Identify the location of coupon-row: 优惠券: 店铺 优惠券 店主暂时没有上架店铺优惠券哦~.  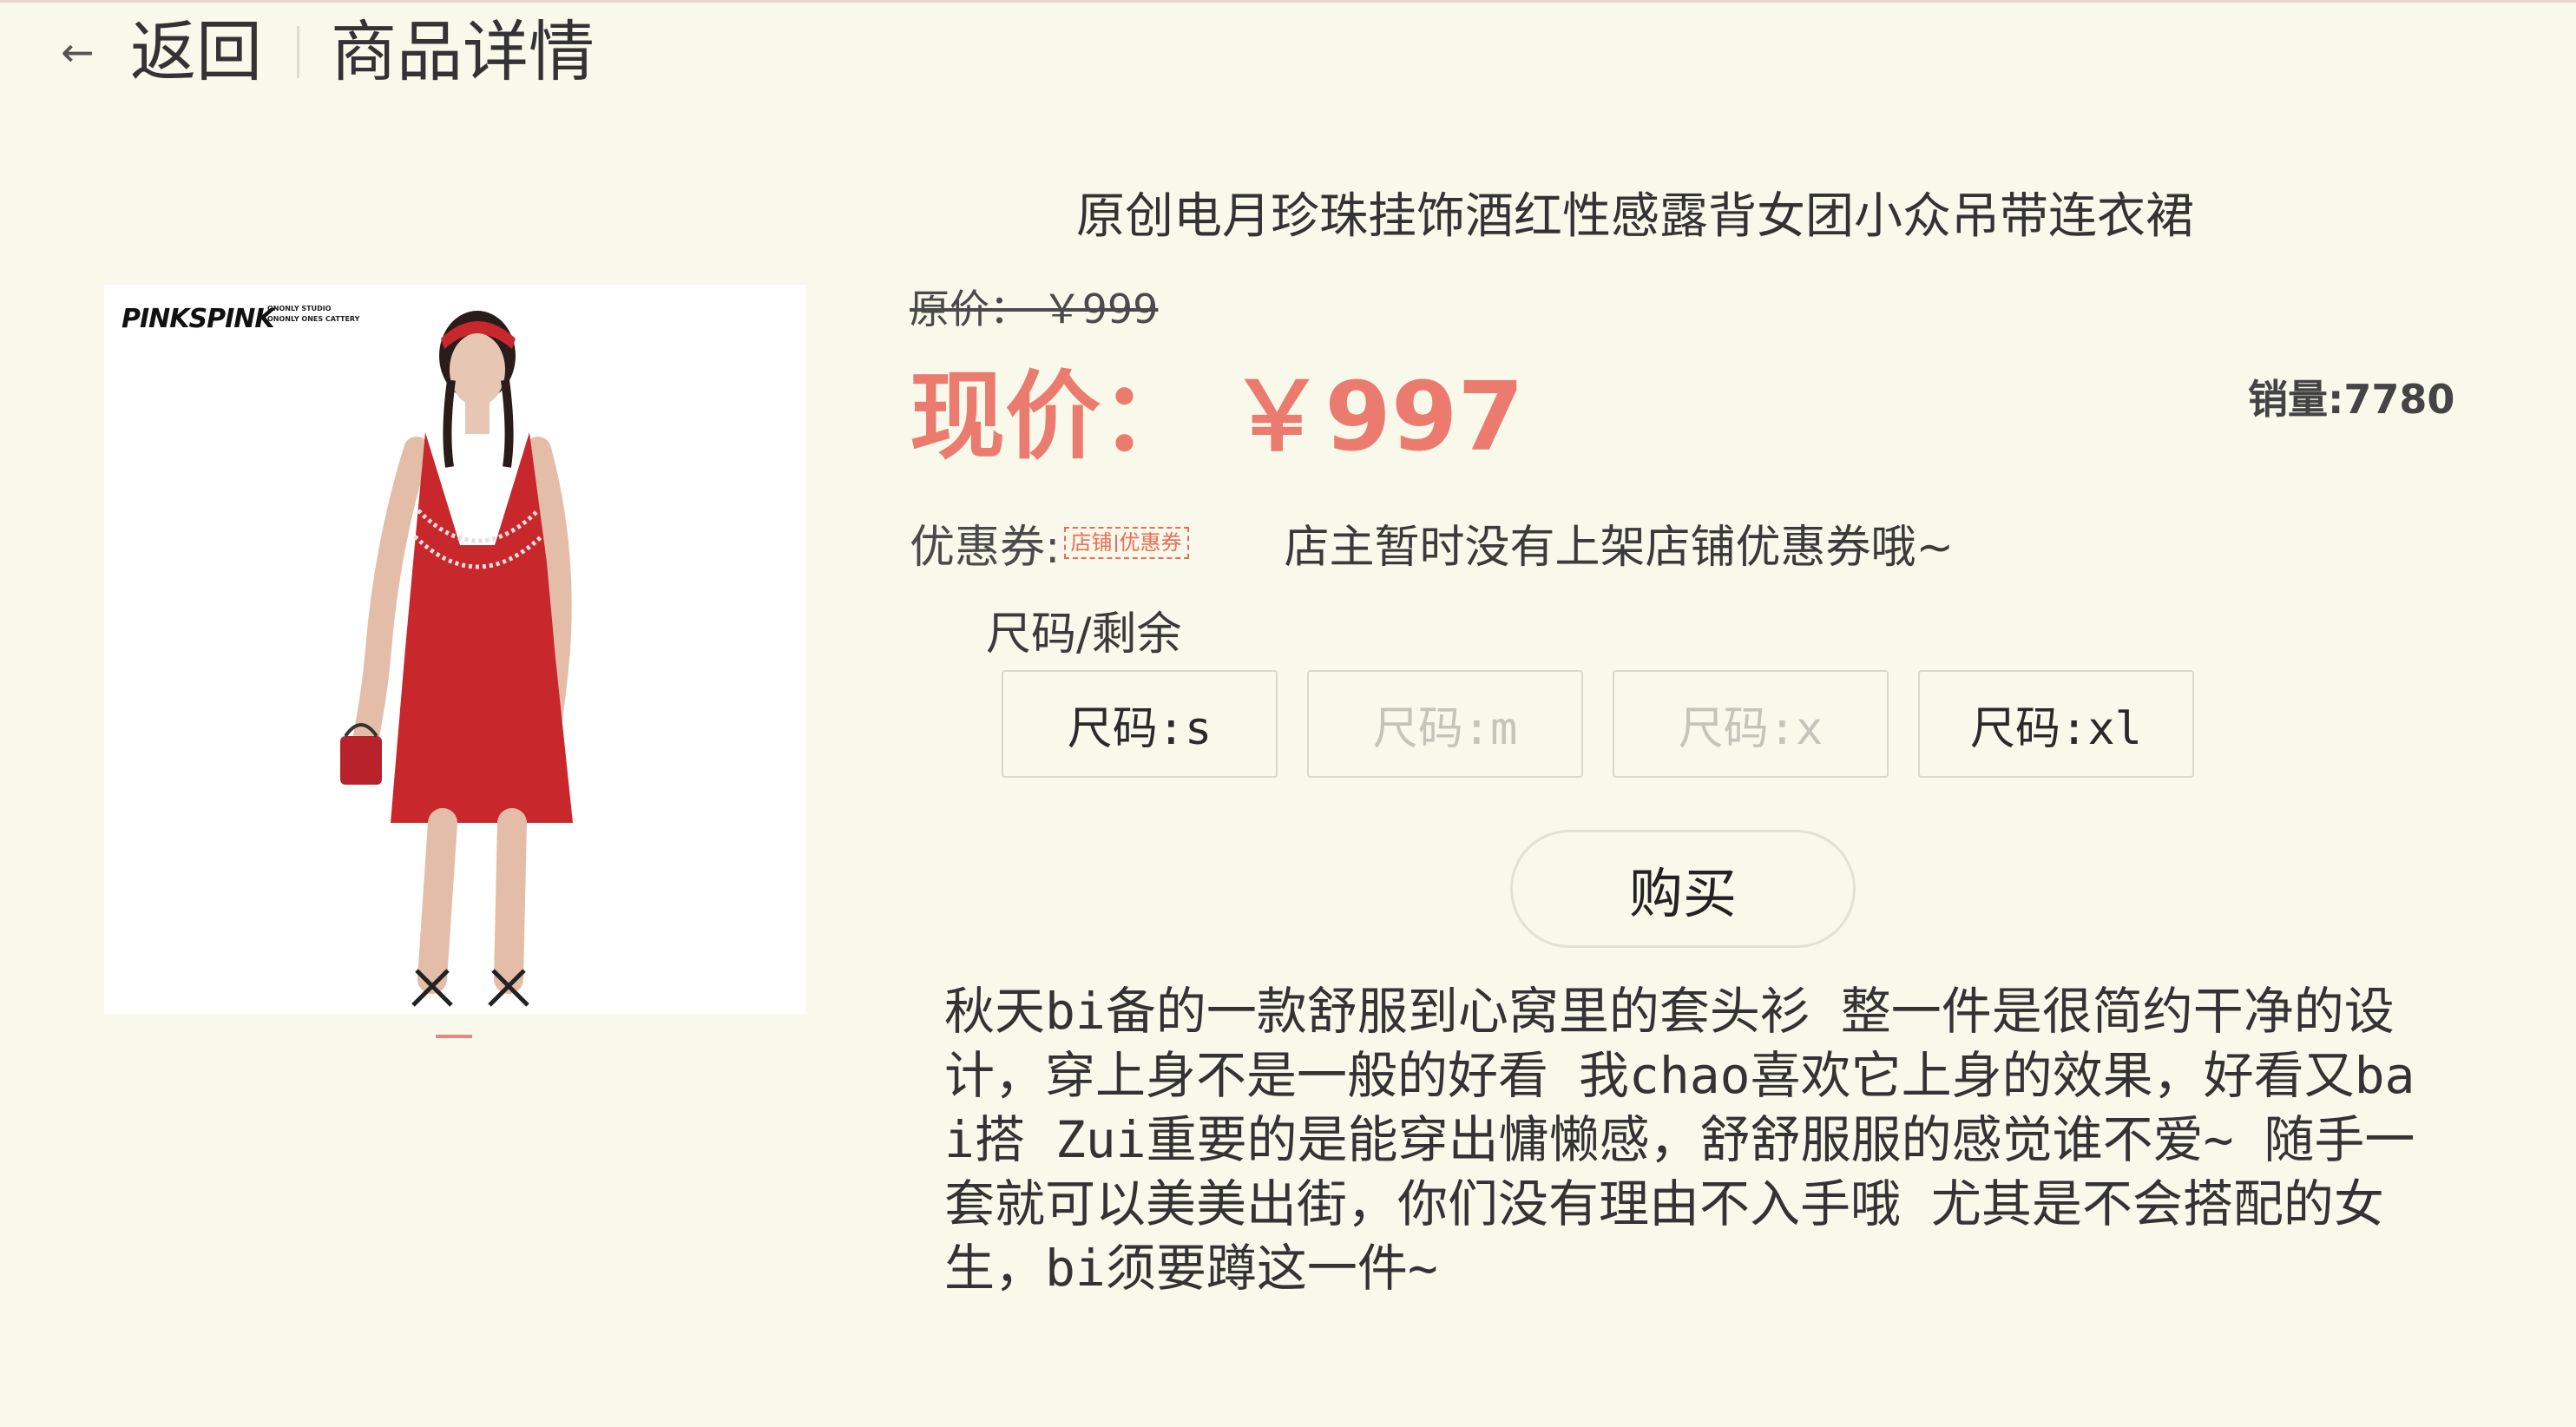
(1432, 542).